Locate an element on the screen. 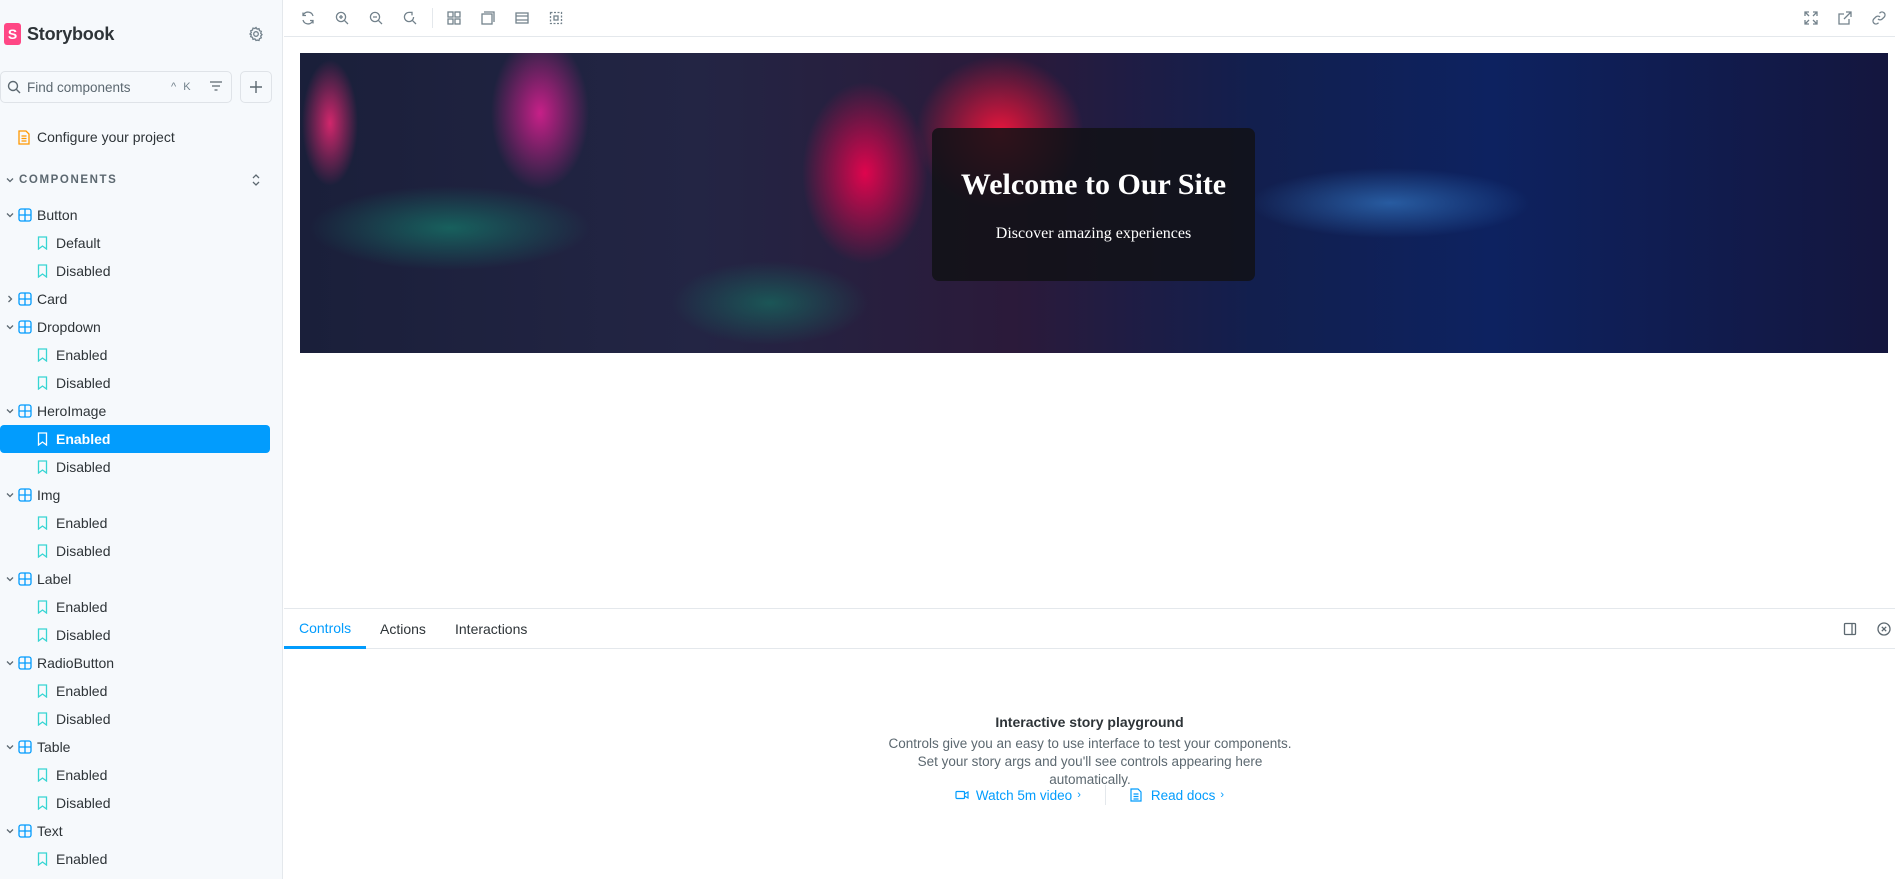 The width and height of the screenshot is (1895, 879). panel-orientation-button is located at coordinates (1850, 629).